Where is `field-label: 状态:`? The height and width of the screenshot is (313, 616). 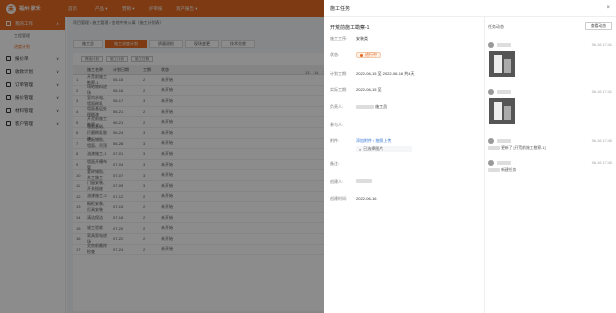 field-label: 状态: is located at coordinates (335, 54).